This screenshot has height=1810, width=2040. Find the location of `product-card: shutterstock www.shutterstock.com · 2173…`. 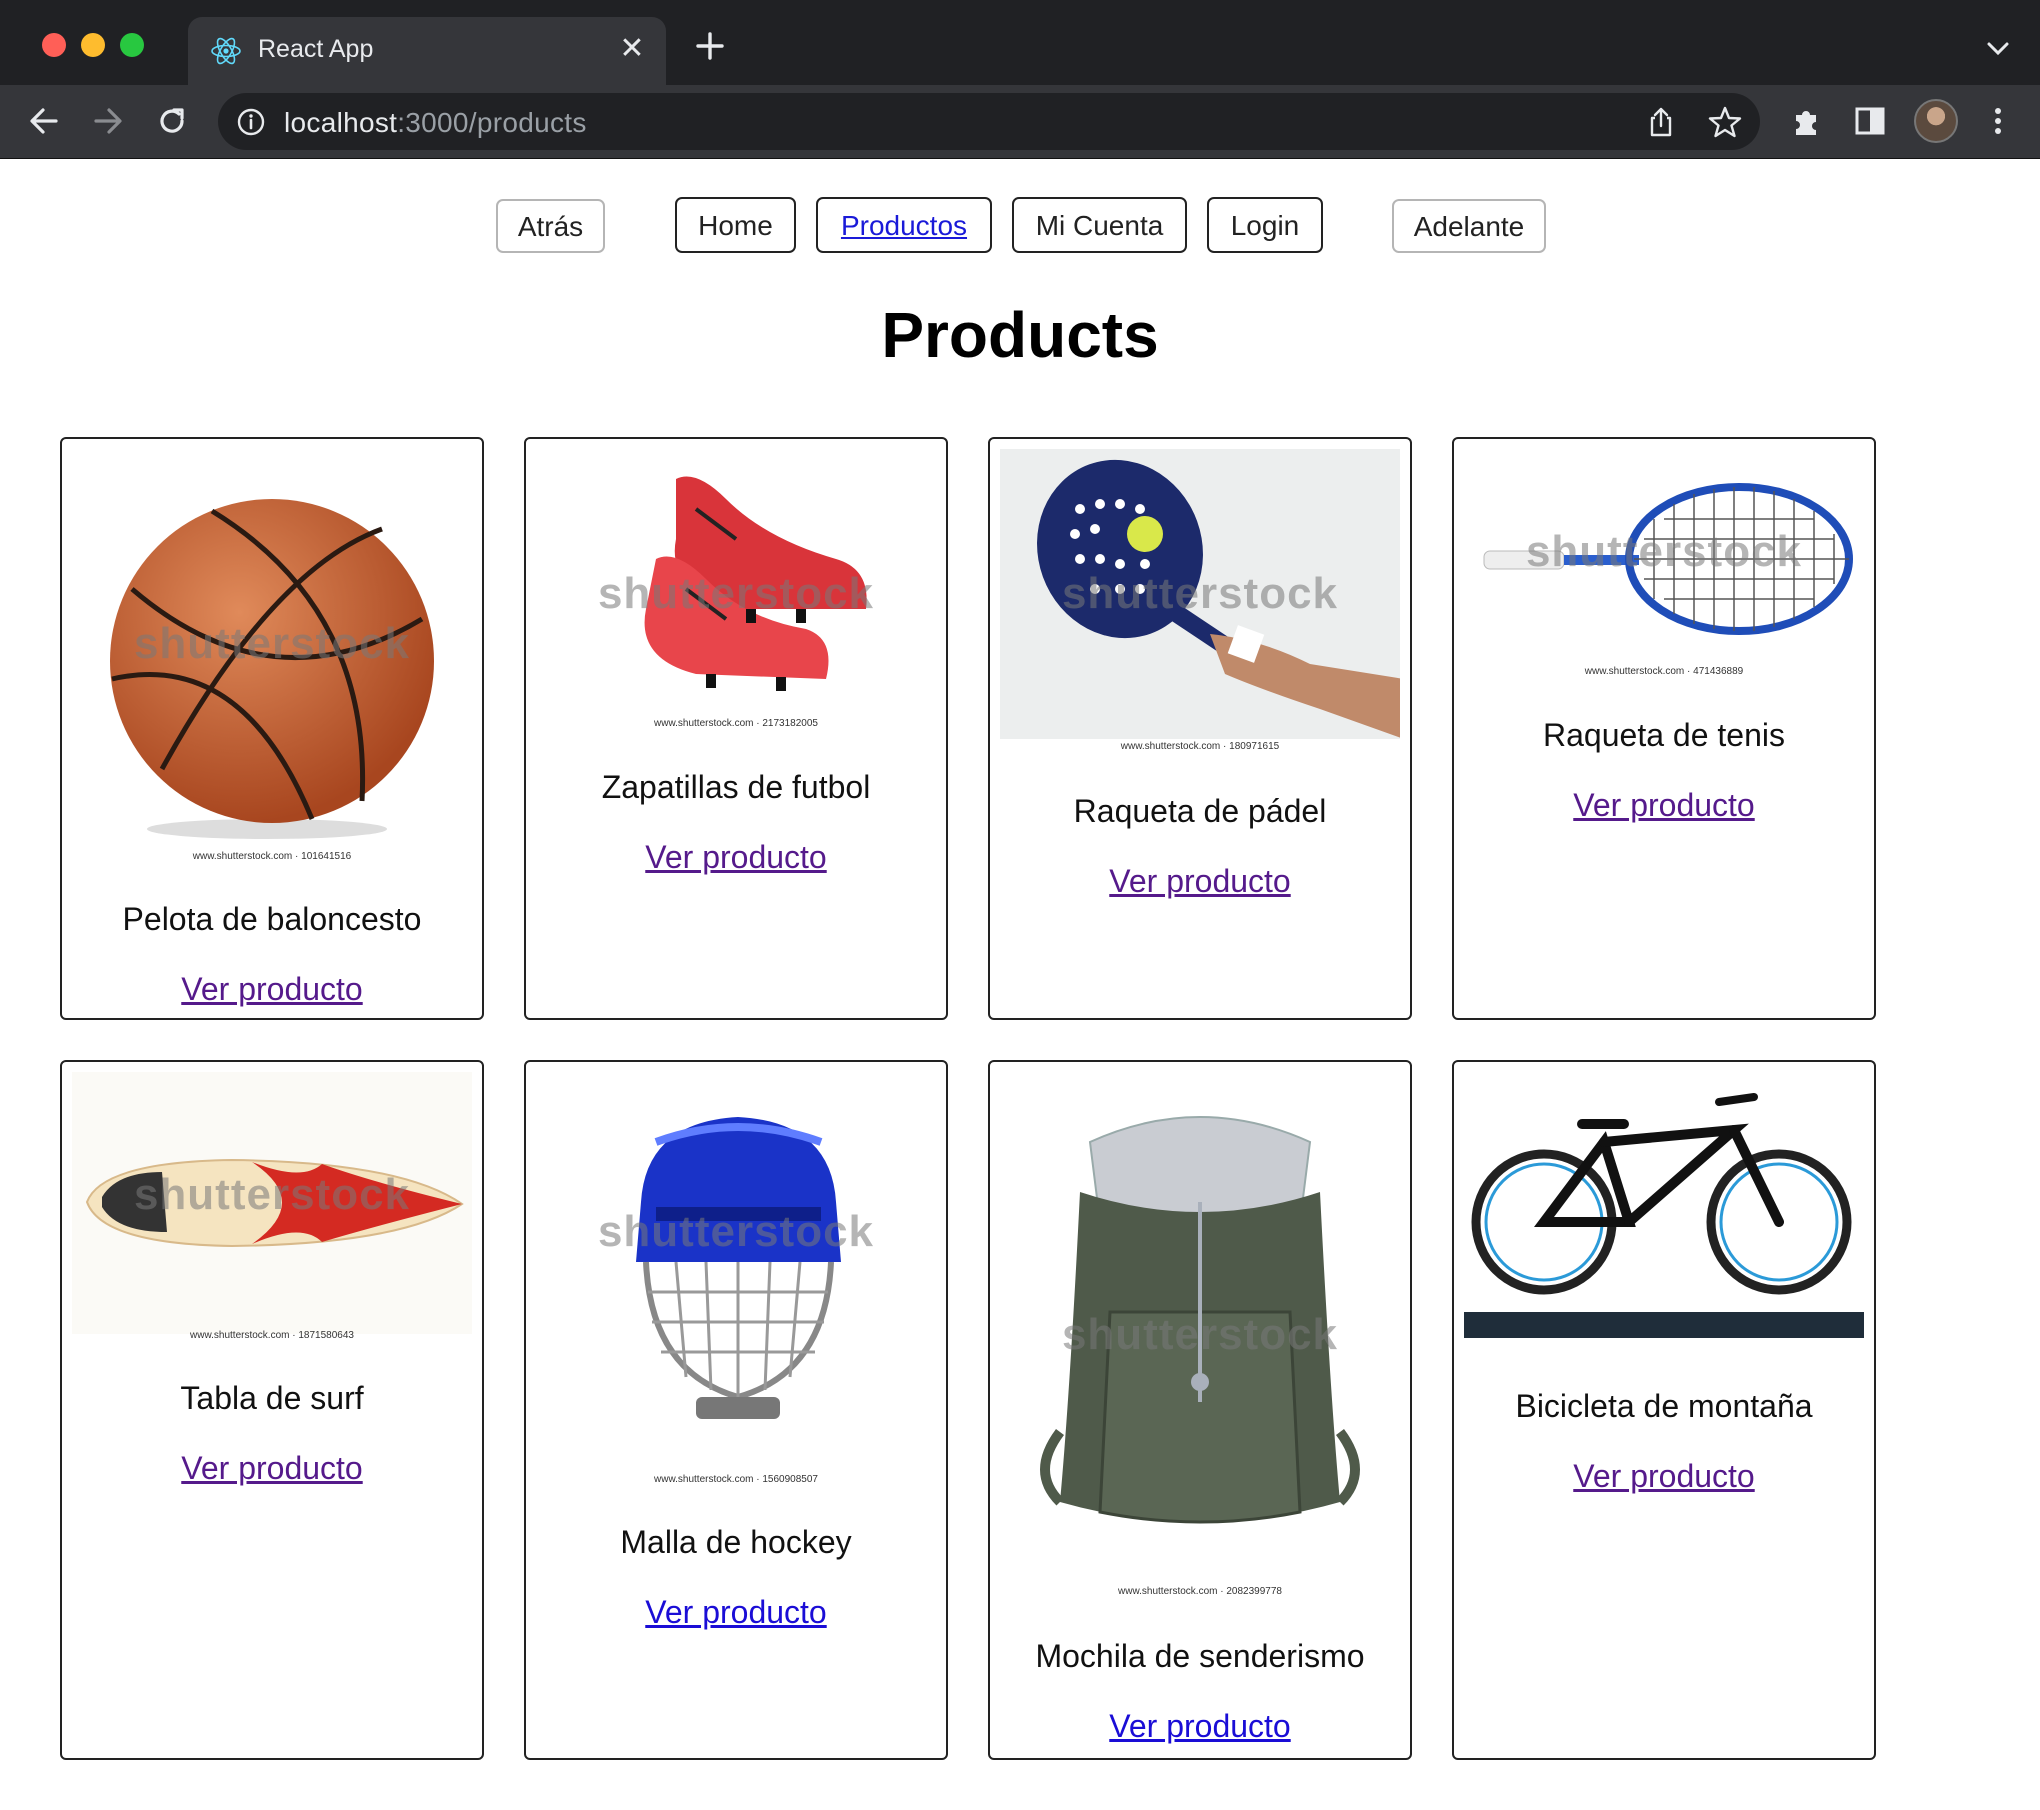

product-card: shutterstock www.shutterstock.com · 2173… is located at coordinates (736, 728).